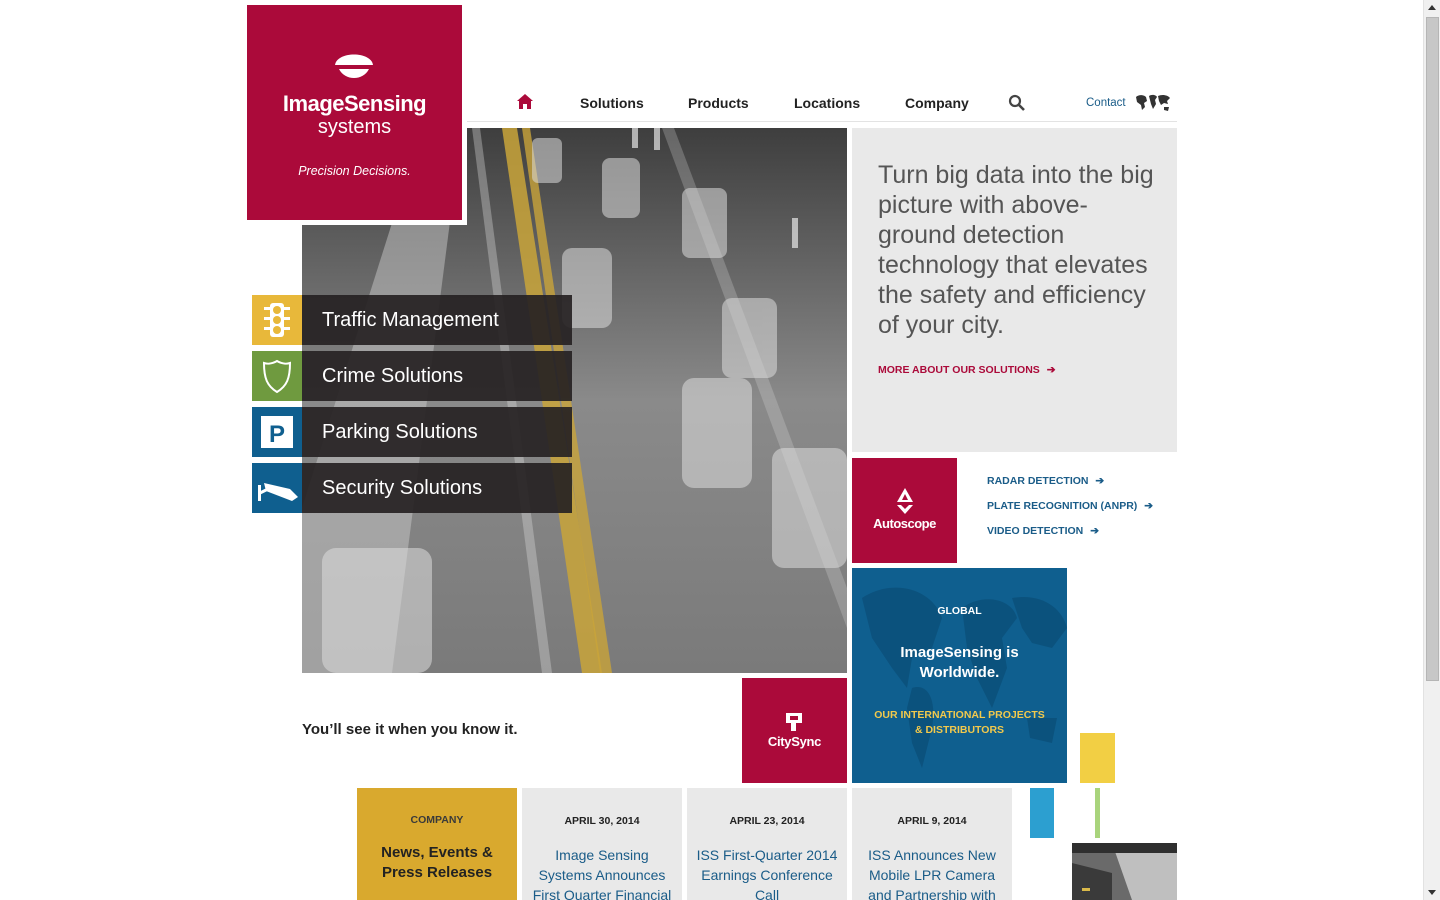 The height and width of the screenshot is (900, 1440). Describe the element at coordinates (525, 102) in the screenshot. I see `home-icon` at that location.